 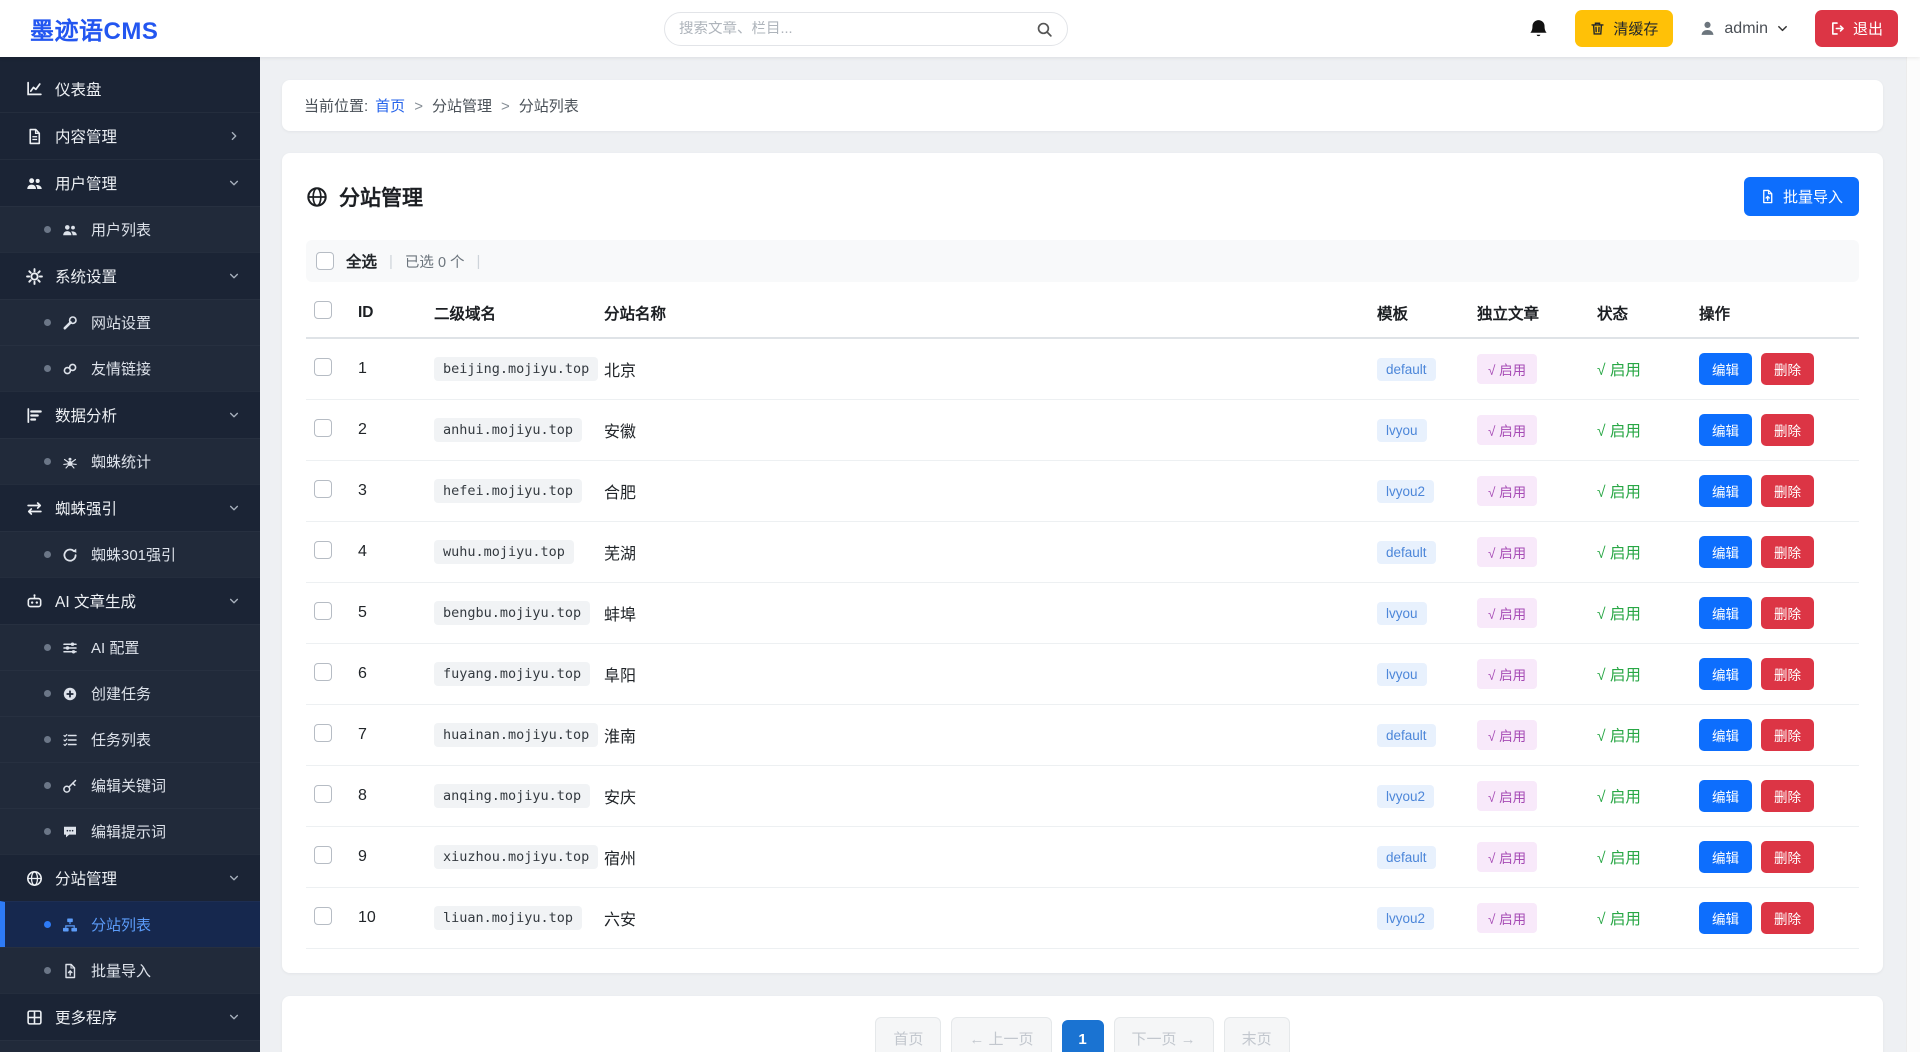 I want to click on template-chip: lvyou, so click(x=1402, y=430).